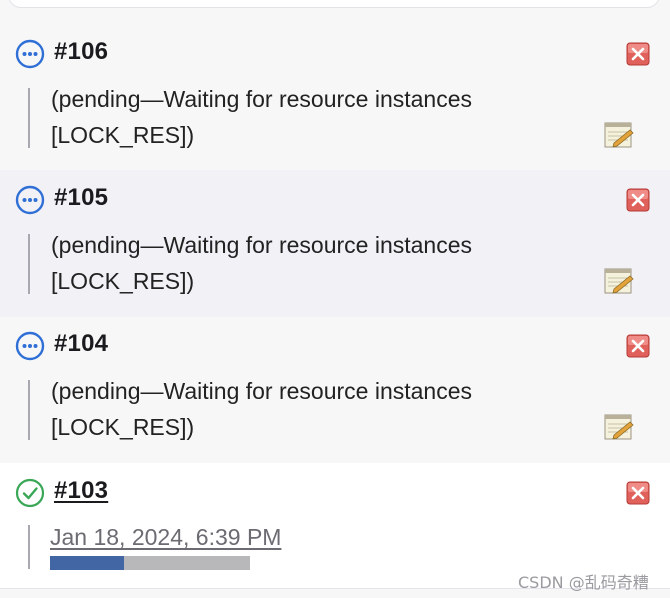 The image size is (670, 598). I want to click on build-number: #105, so click(81, 198).